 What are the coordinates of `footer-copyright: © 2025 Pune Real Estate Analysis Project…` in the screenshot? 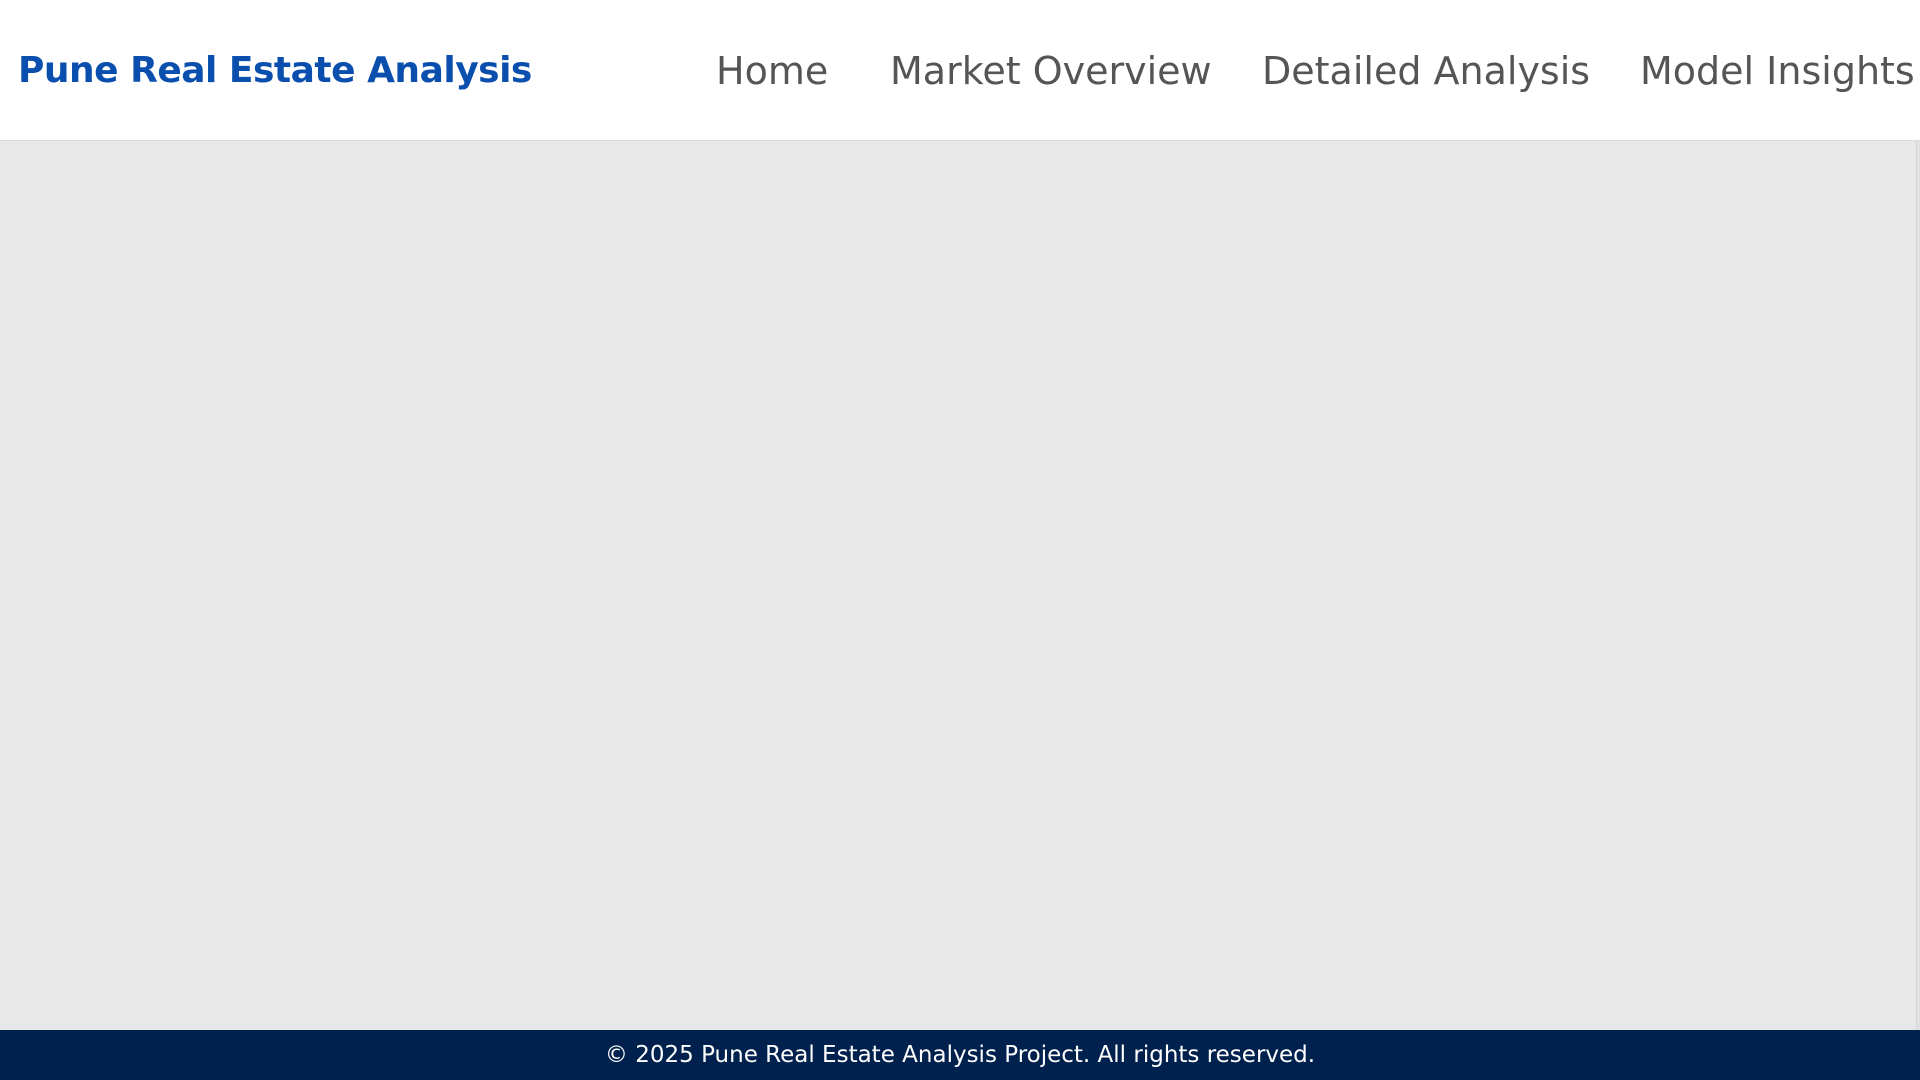 It's located at (960, 1055).